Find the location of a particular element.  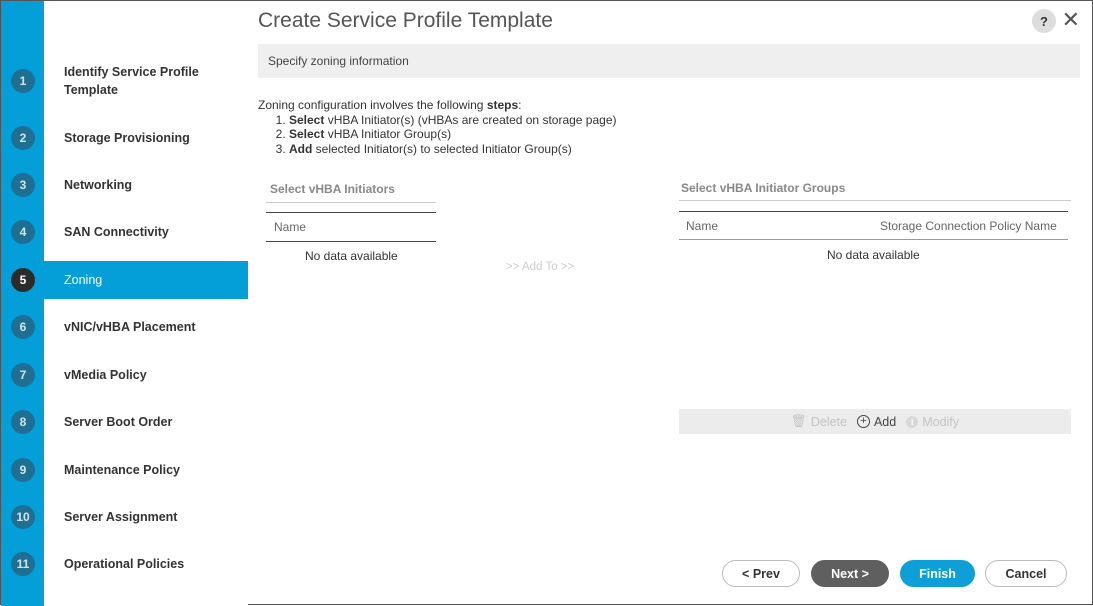

help-button: ? is located at coordinates (1044, 21).